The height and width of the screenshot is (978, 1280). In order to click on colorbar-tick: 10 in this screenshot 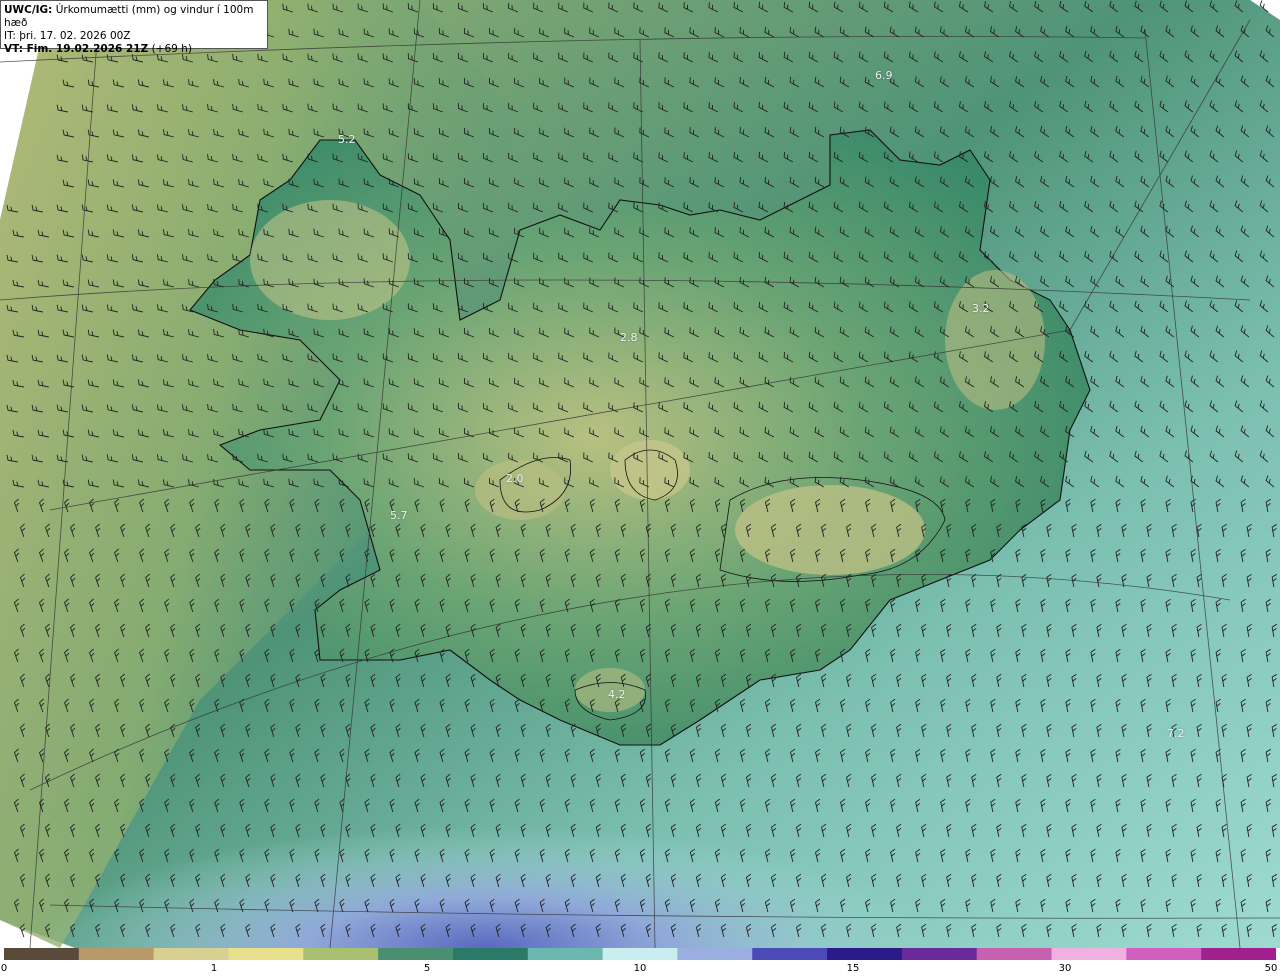, I will do `click(640, 968)`.